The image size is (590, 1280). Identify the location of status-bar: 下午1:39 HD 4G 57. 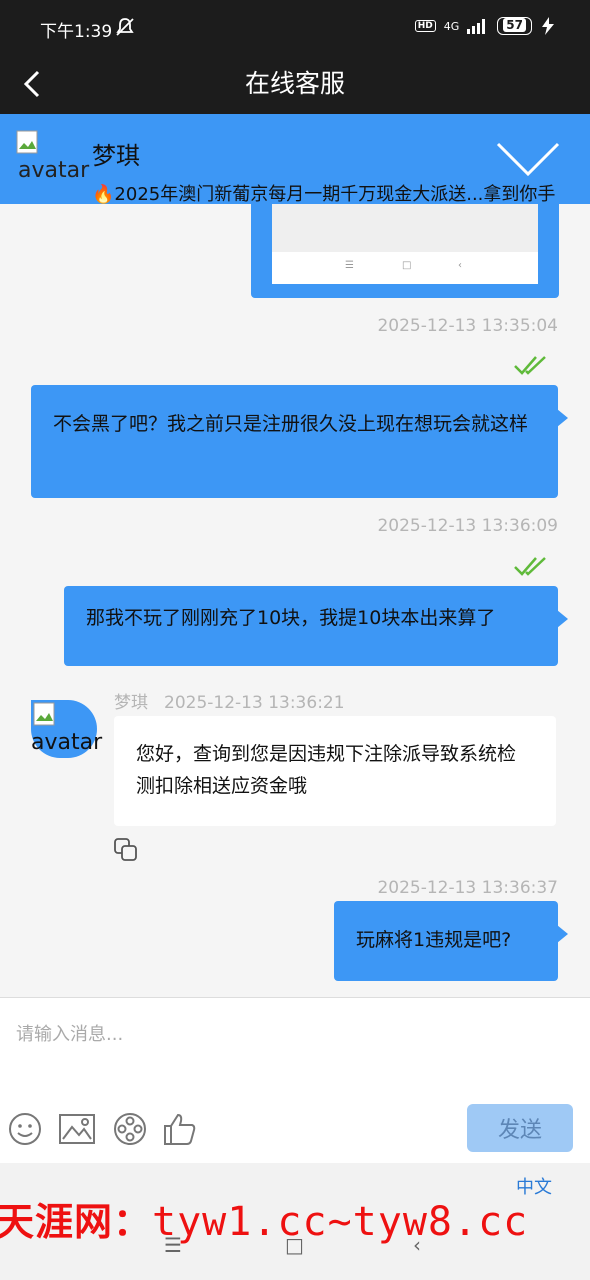
(295, 28).